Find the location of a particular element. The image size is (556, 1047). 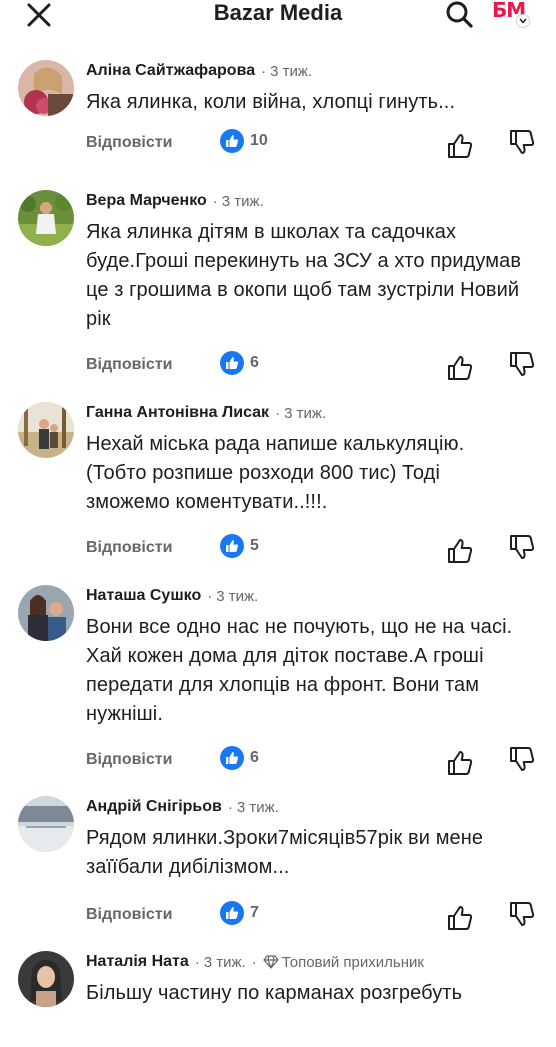

author-name: Ганна Антонівна Лисак is located at coordinates (177, 413).